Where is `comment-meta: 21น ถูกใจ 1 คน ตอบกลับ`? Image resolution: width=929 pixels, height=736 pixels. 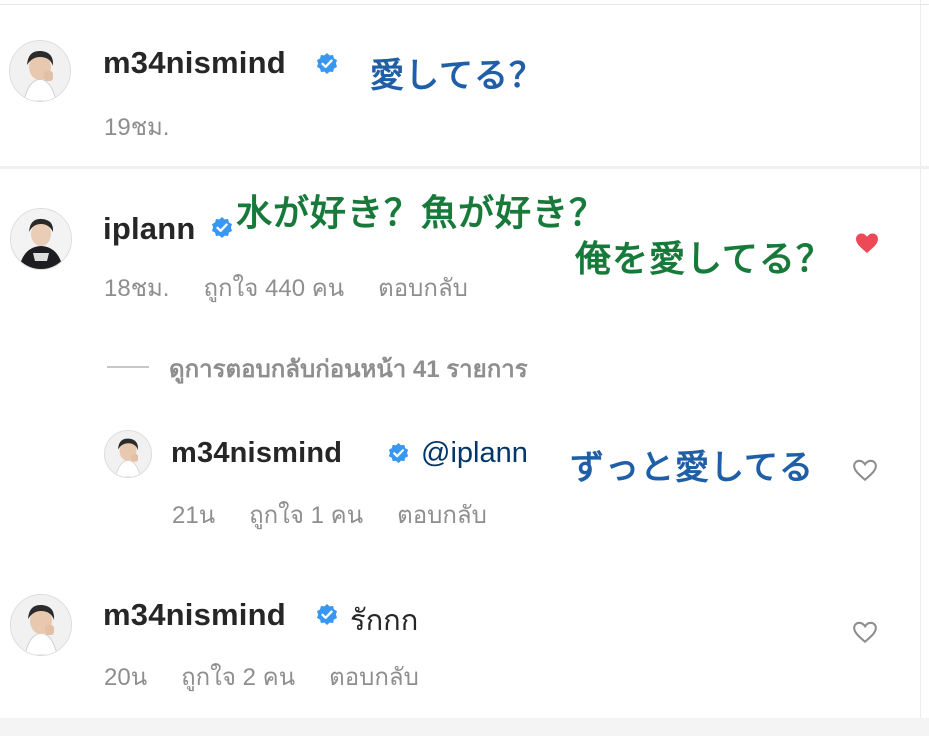 comment-meta: 21น ถูกใจ 1 คน ตอบกลับ is located at coordinates (329, 514).